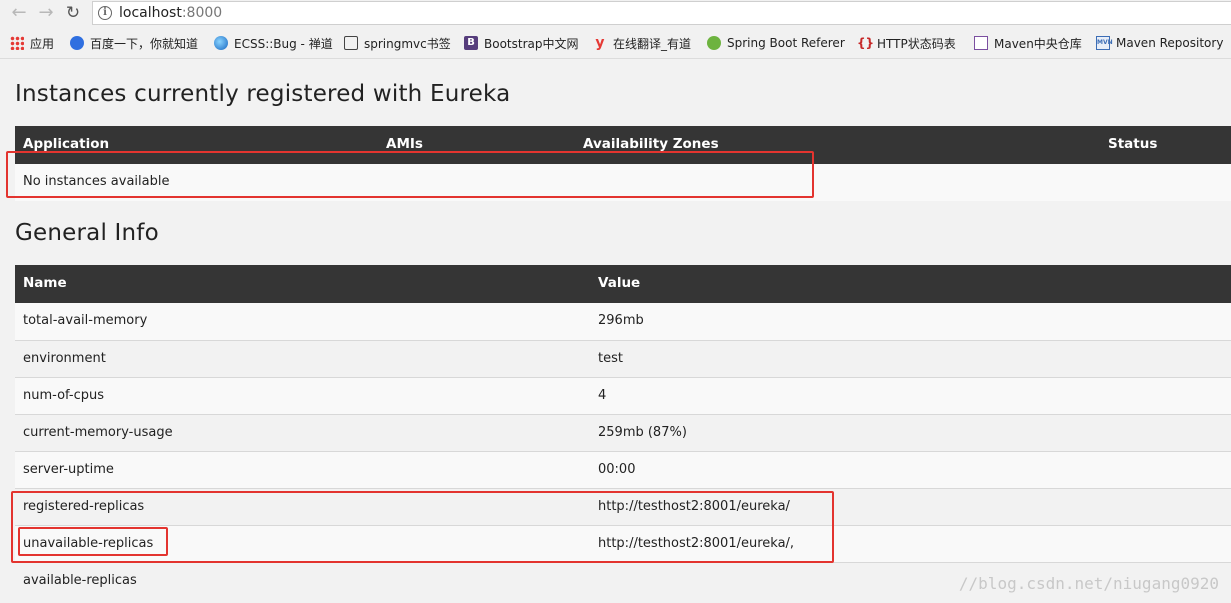  Describe the element at coordinates (84, 506) in the screenshot. I see `row-name: registered-replicas` at that location.